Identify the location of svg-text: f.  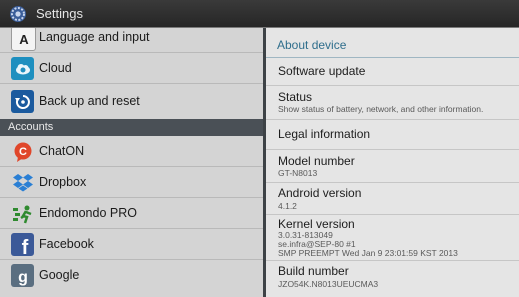
(24, 246).